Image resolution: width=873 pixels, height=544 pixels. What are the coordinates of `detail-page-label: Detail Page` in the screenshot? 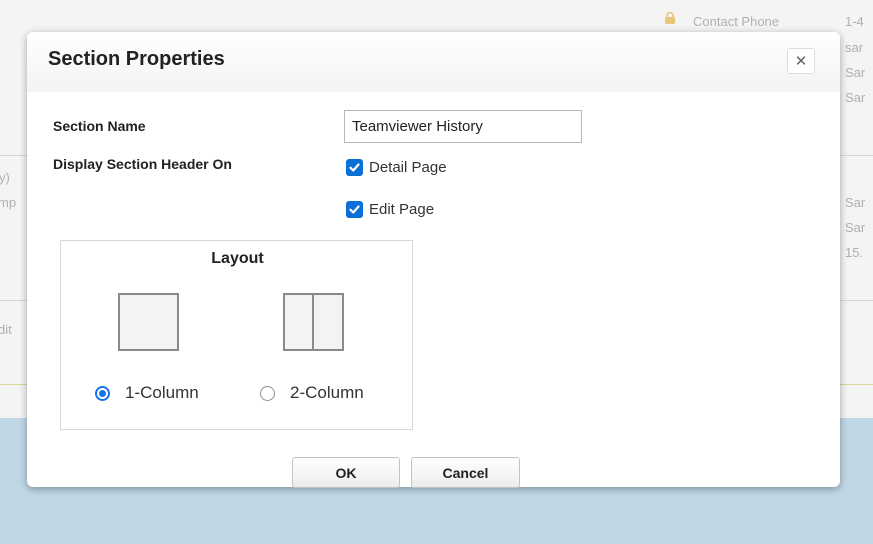 It's located at (408, 167).